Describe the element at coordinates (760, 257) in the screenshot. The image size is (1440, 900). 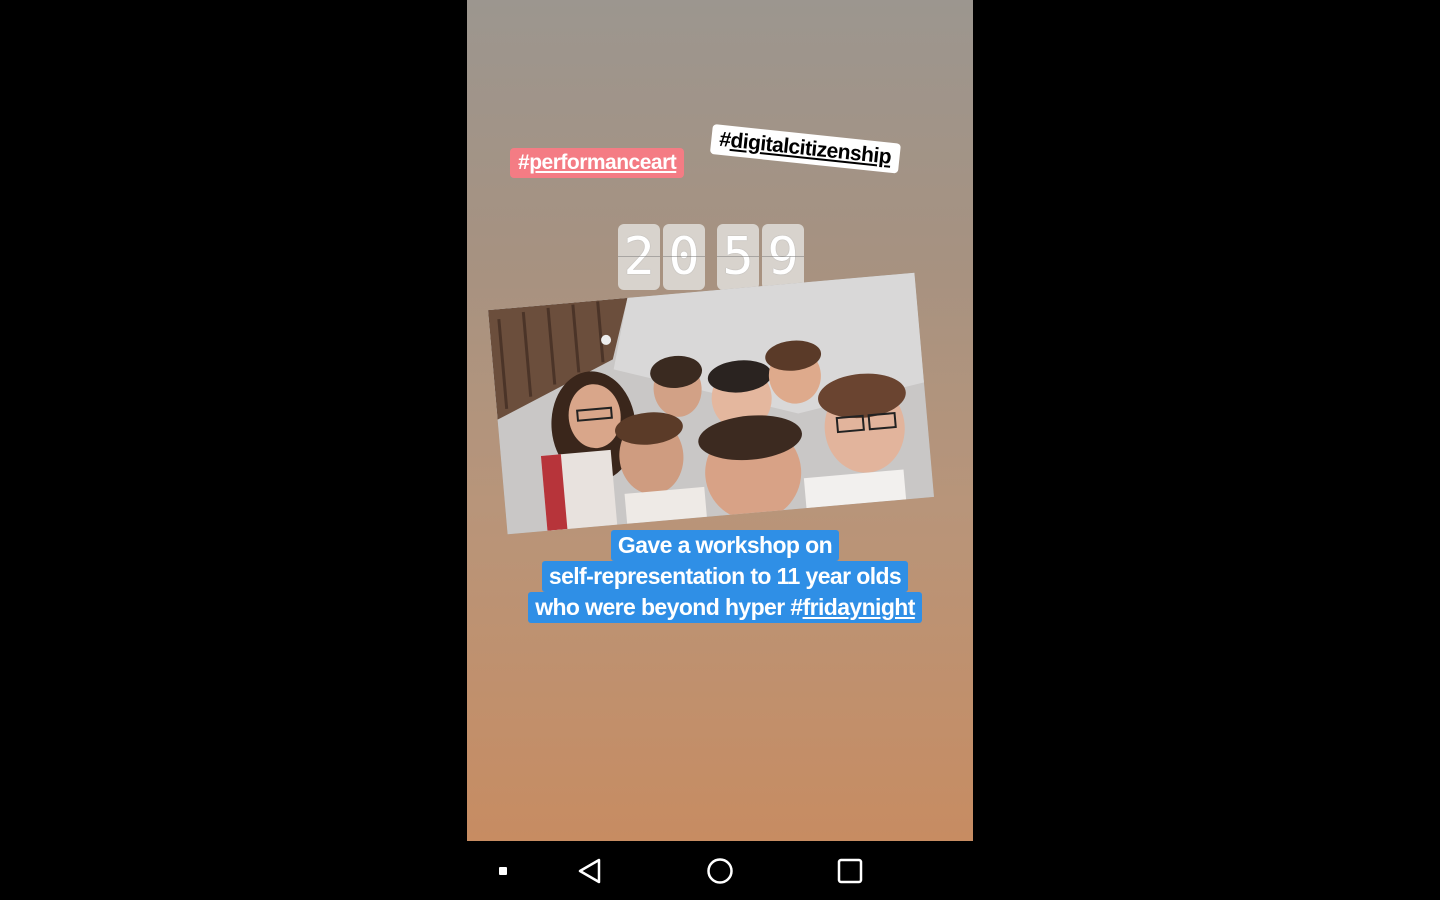
I see `countdown-minutes: 5 9` at that location.